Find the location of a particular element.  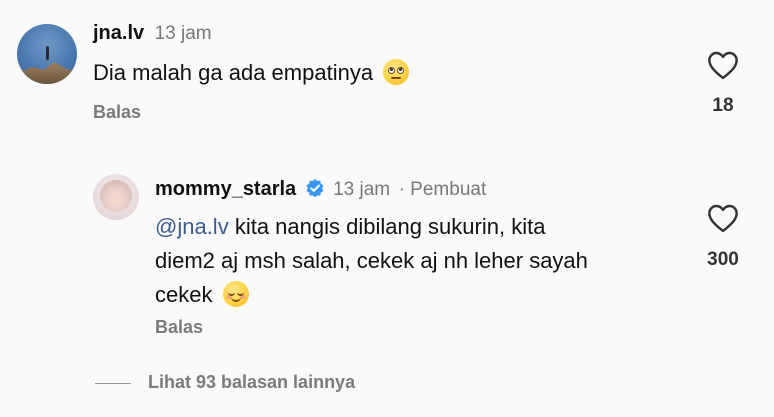

mention-link: @jna.lv is located at coordinates (192, 226).